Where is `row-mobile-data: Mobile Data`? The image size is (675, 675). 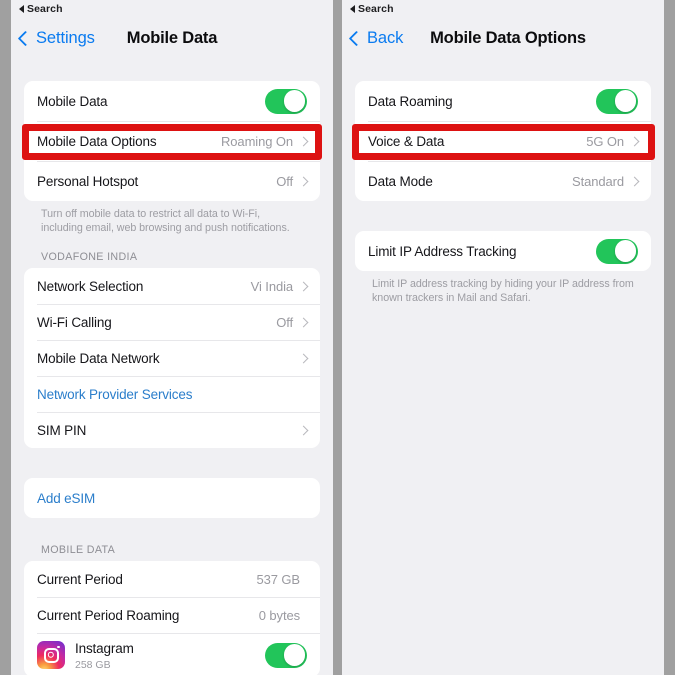 row-mobile-data: Mobile Data is located at coordinates (172, 101).